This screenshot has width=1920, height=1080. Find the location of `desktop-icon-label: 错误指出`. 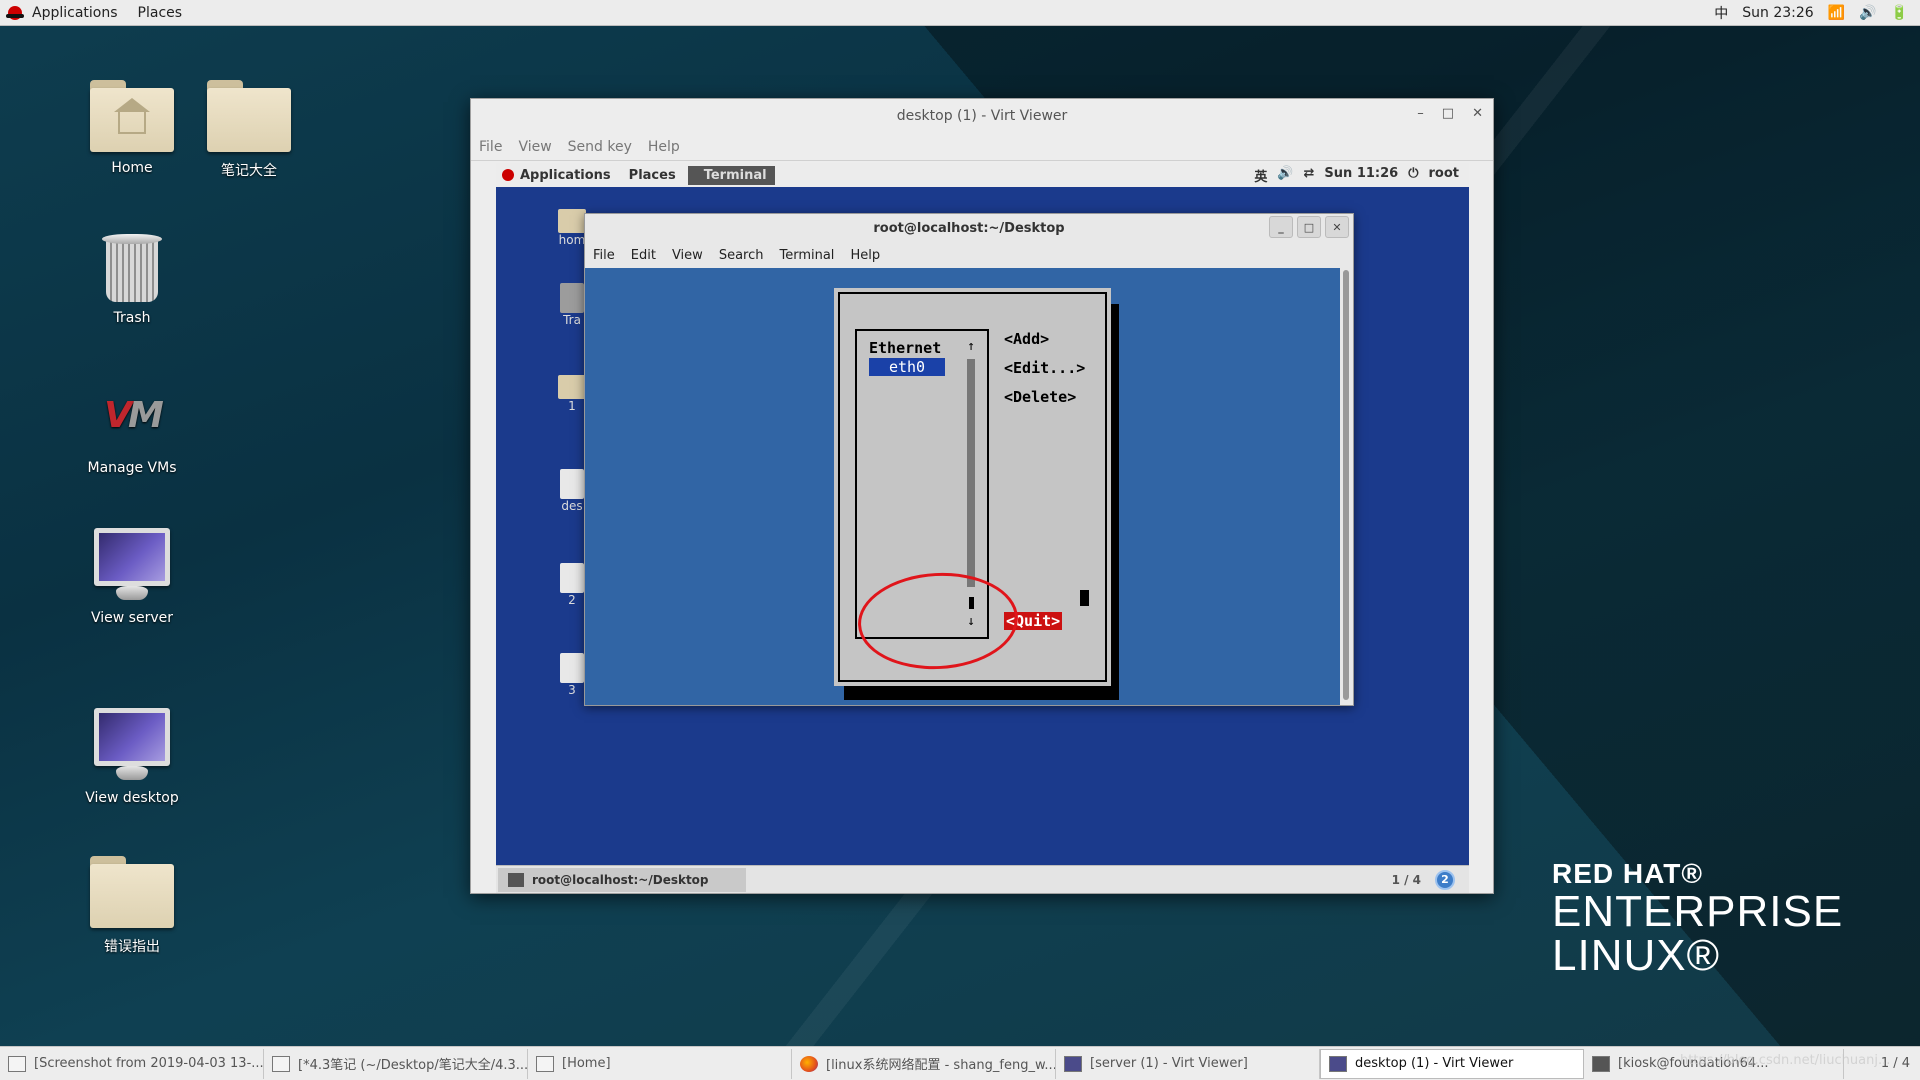

desktop-icon-label: 错误指出 is located at coordinates (132, 947).